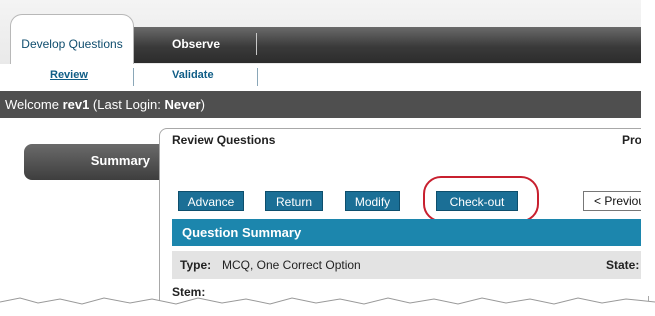  What do you see at coordinates (69, 75) in the screenshot?
I see `subnav-review-link: Review` at bounding box center [69, 75].